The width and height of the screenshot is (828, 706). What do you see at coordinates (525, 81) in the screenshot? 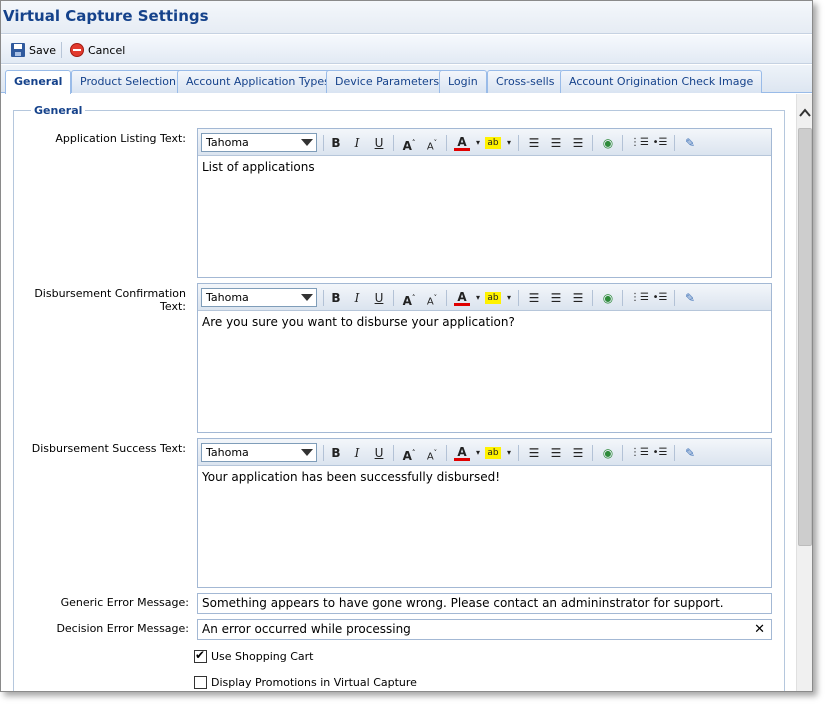
I see `tab-cross-sells: Cross-sells` at bounding box center [525, 81].